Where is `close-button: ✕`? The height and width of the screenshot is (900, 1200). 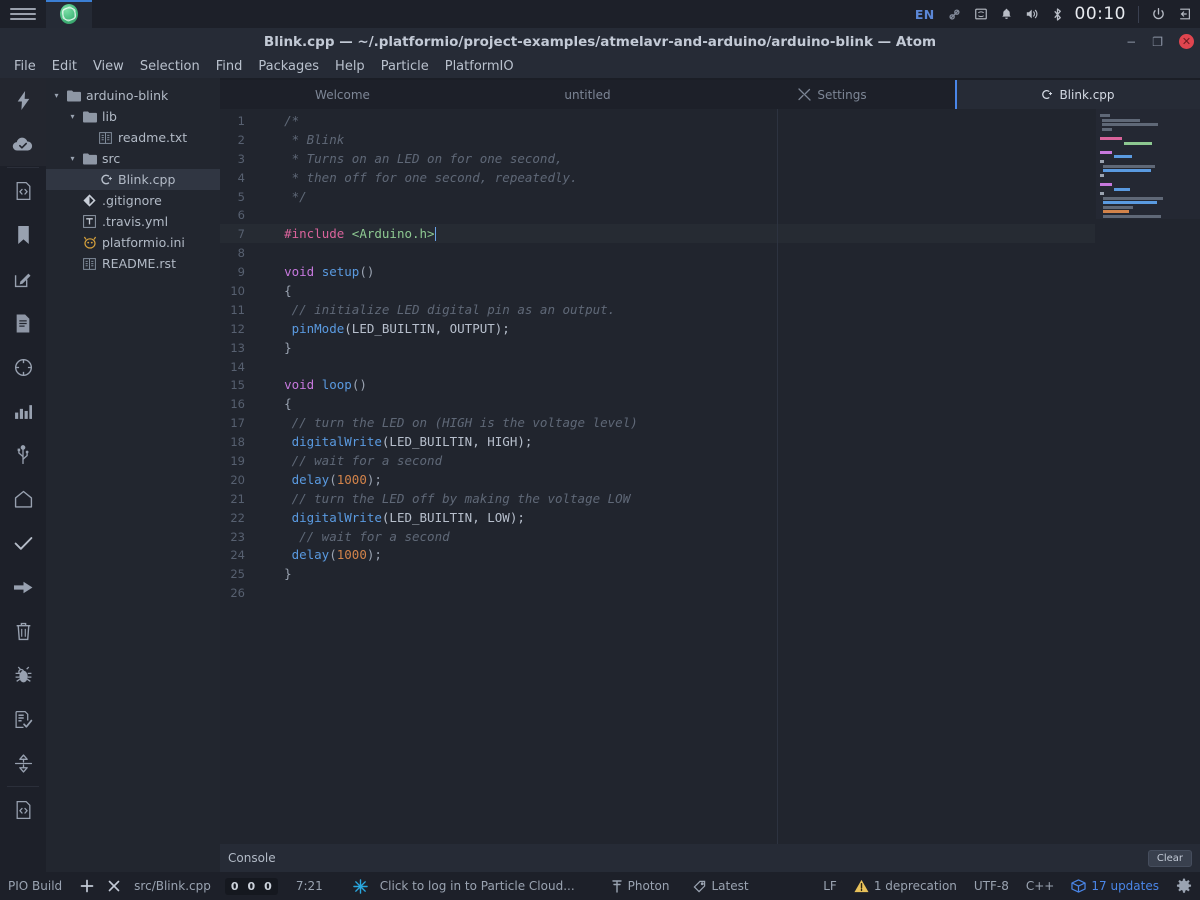 close-button: ✕ is located at coordinates (1186, 41).